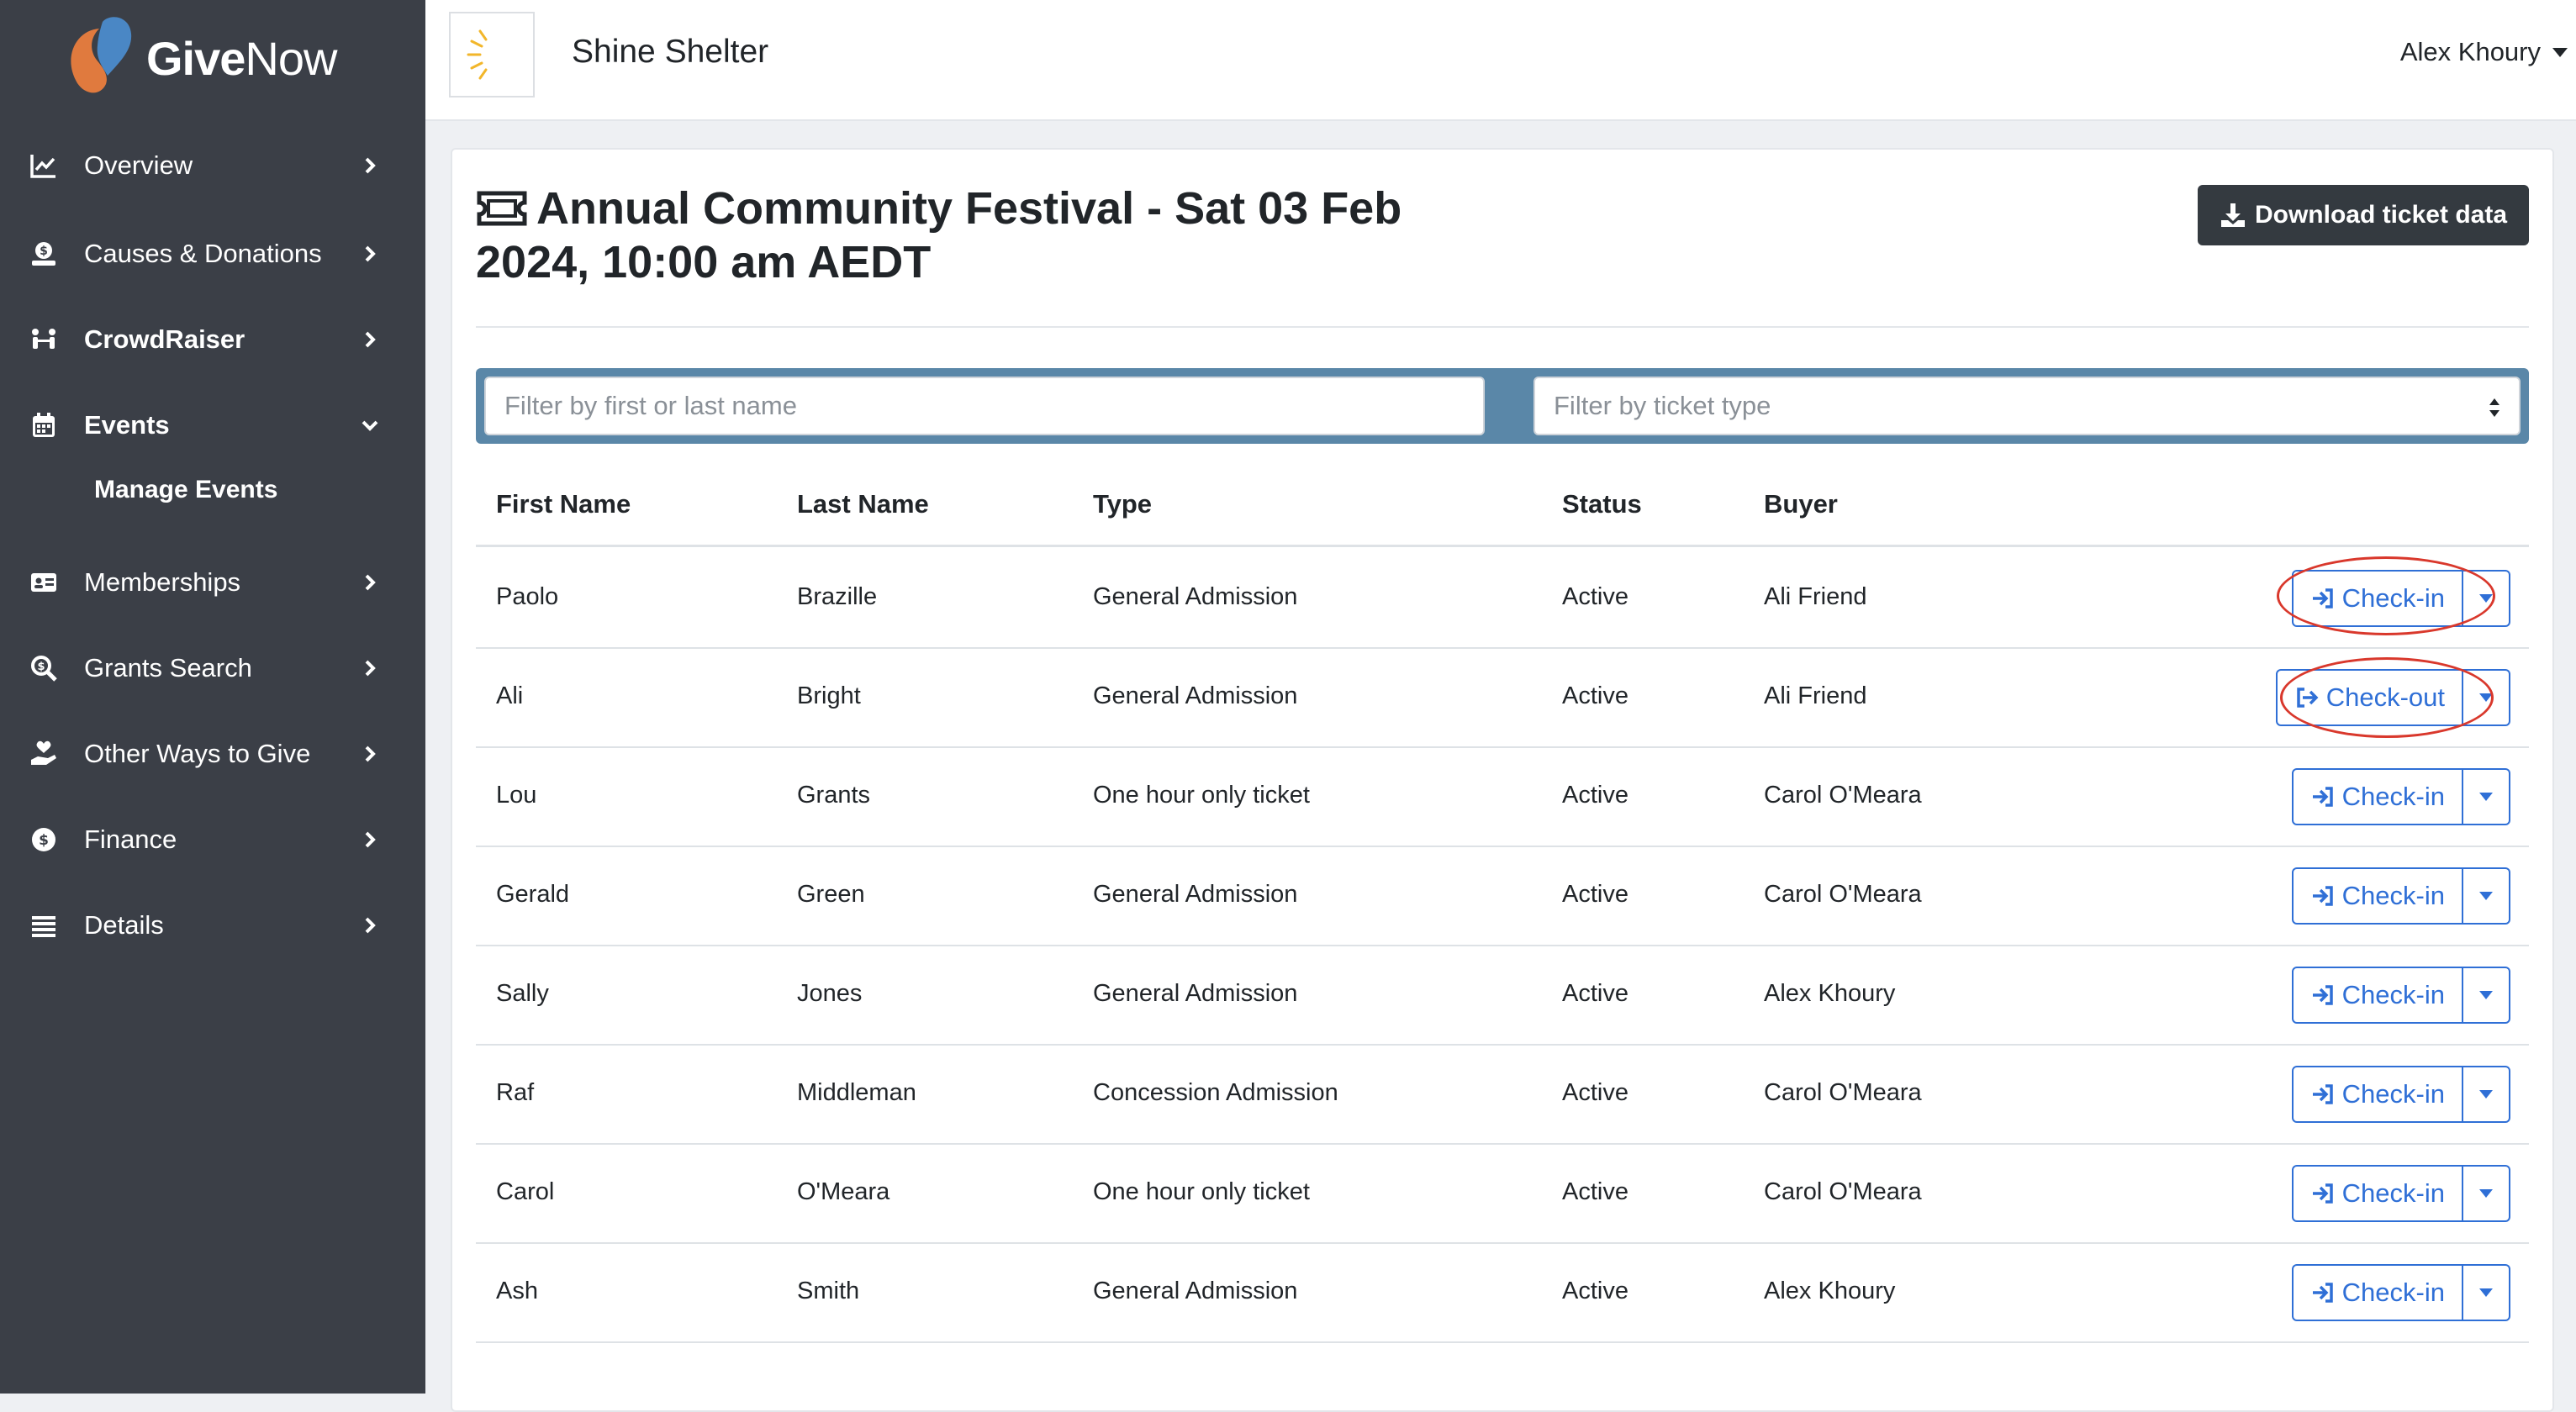 The width and height of the screenshot is (2576, 1412). Describe the element at coordinates (843, 1191) in the screenshot. I see `cell-last-name: O'Meara` at that location.